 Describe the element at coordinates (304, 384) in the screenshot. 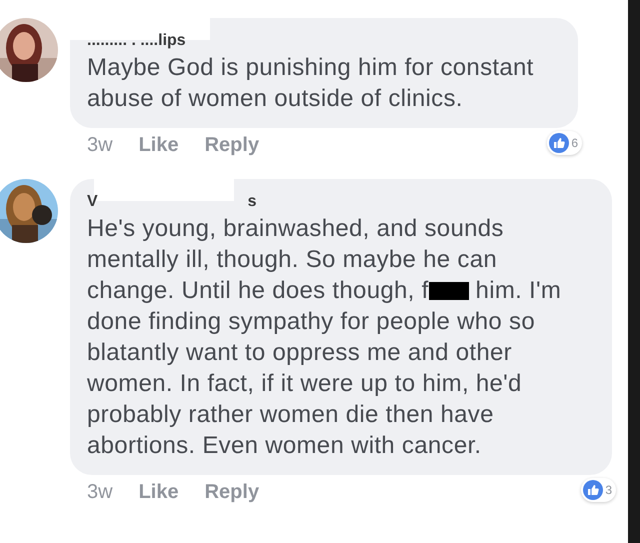

I see `comment-text: women. In fact, if it were up to him, he'd` at that location.